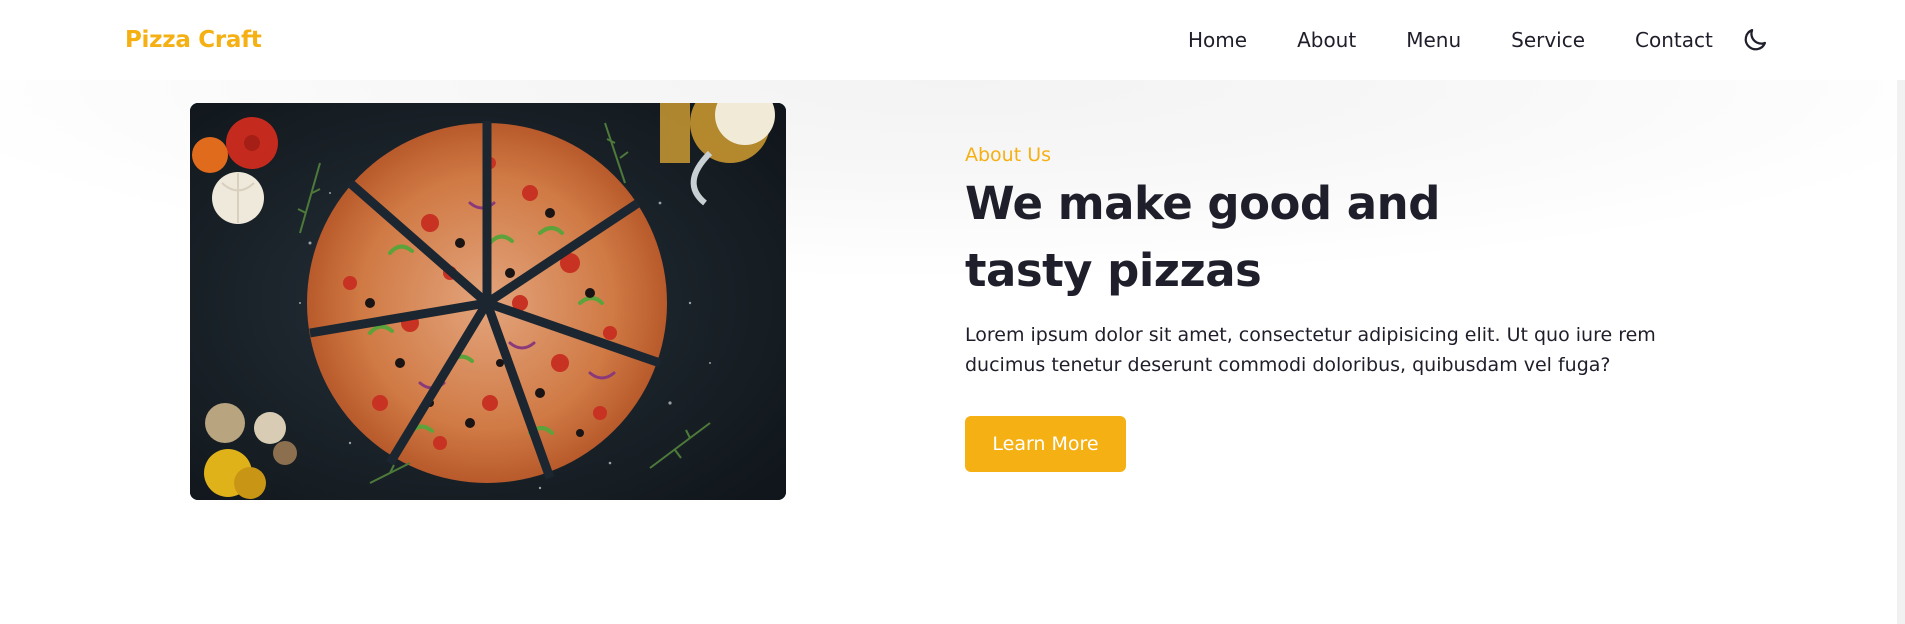  Describe the element at coordinates (1113, 270) in the screenshot. I see `heading-line-2: tasty pizzas` at that location.